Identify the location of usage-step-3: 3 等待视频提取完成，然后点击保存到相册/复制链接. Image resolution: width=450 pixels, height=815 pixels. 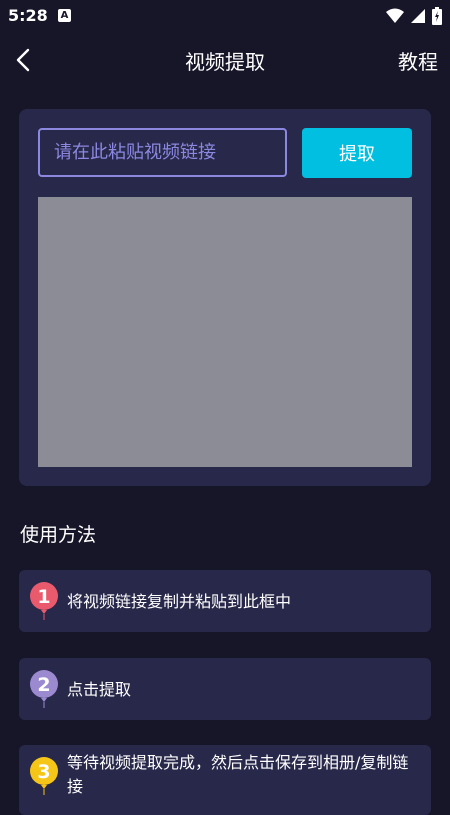
(225, 780).